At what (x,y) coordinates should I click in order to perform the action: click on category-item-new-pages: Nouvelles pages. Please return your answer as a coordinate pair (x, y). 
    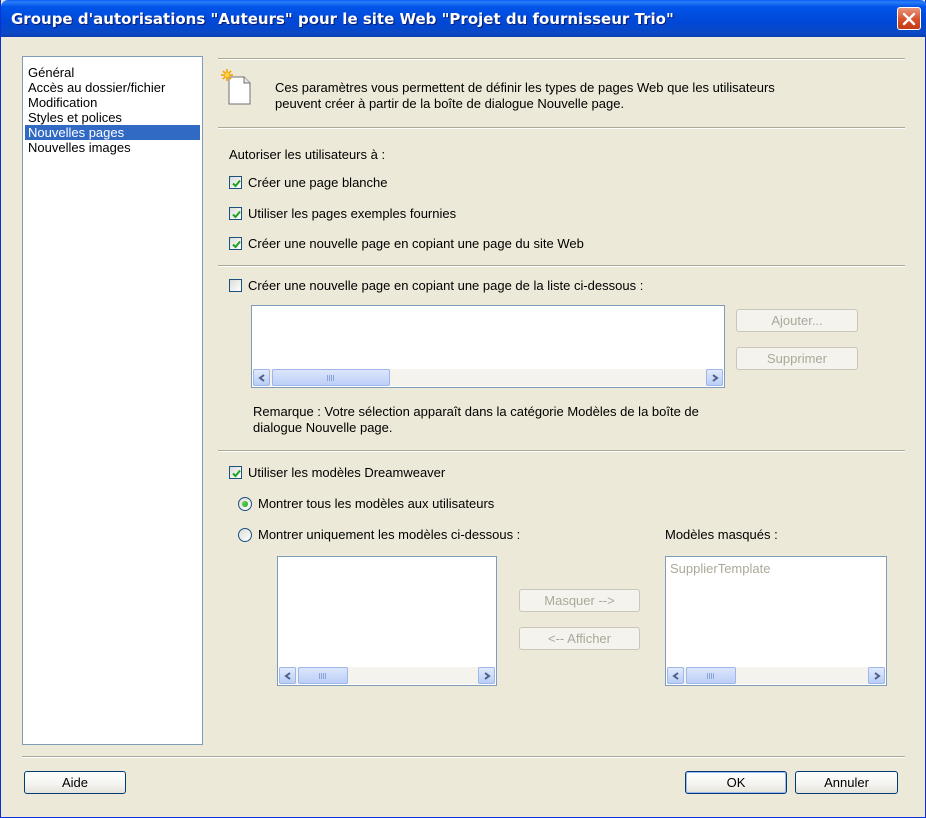
    Looking at the image, I should click on (112, 132).